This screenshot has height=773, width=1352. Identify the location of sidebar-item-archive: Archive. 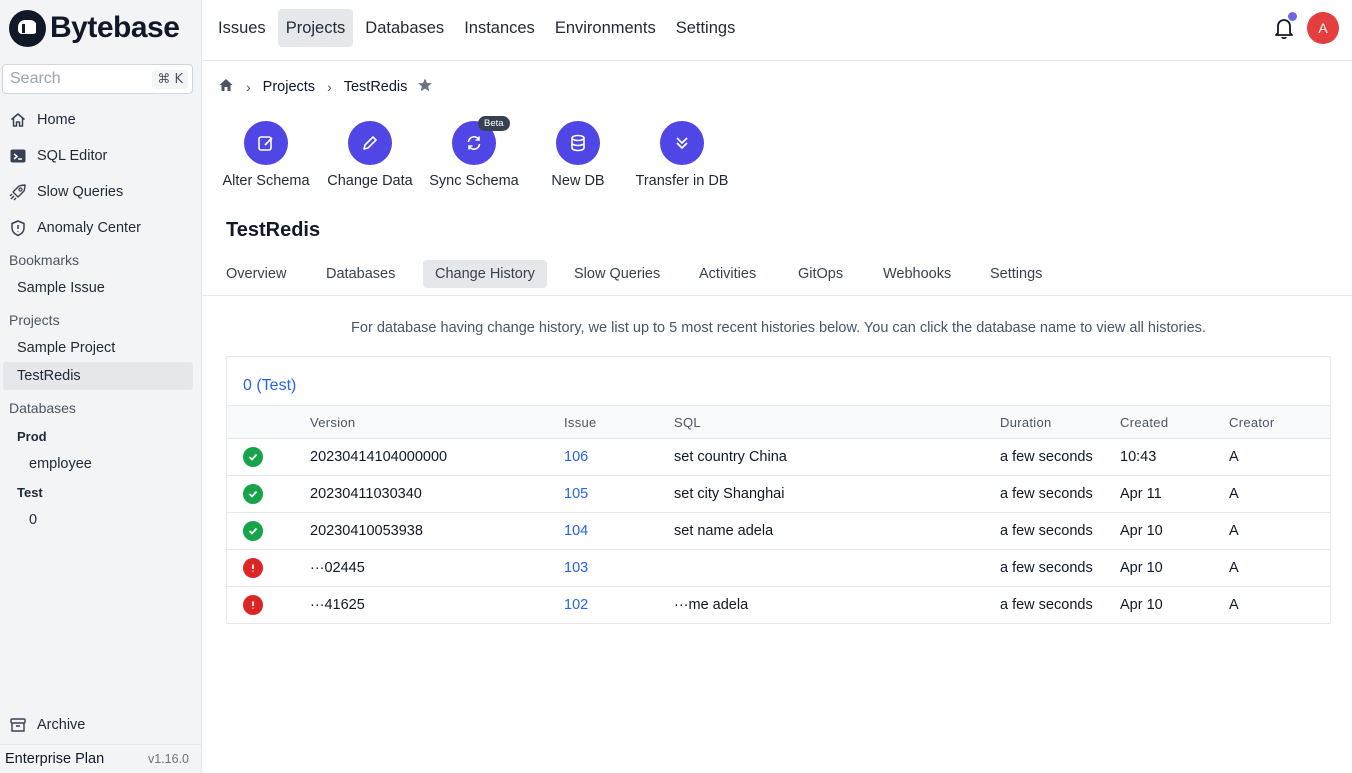
(47, 725).